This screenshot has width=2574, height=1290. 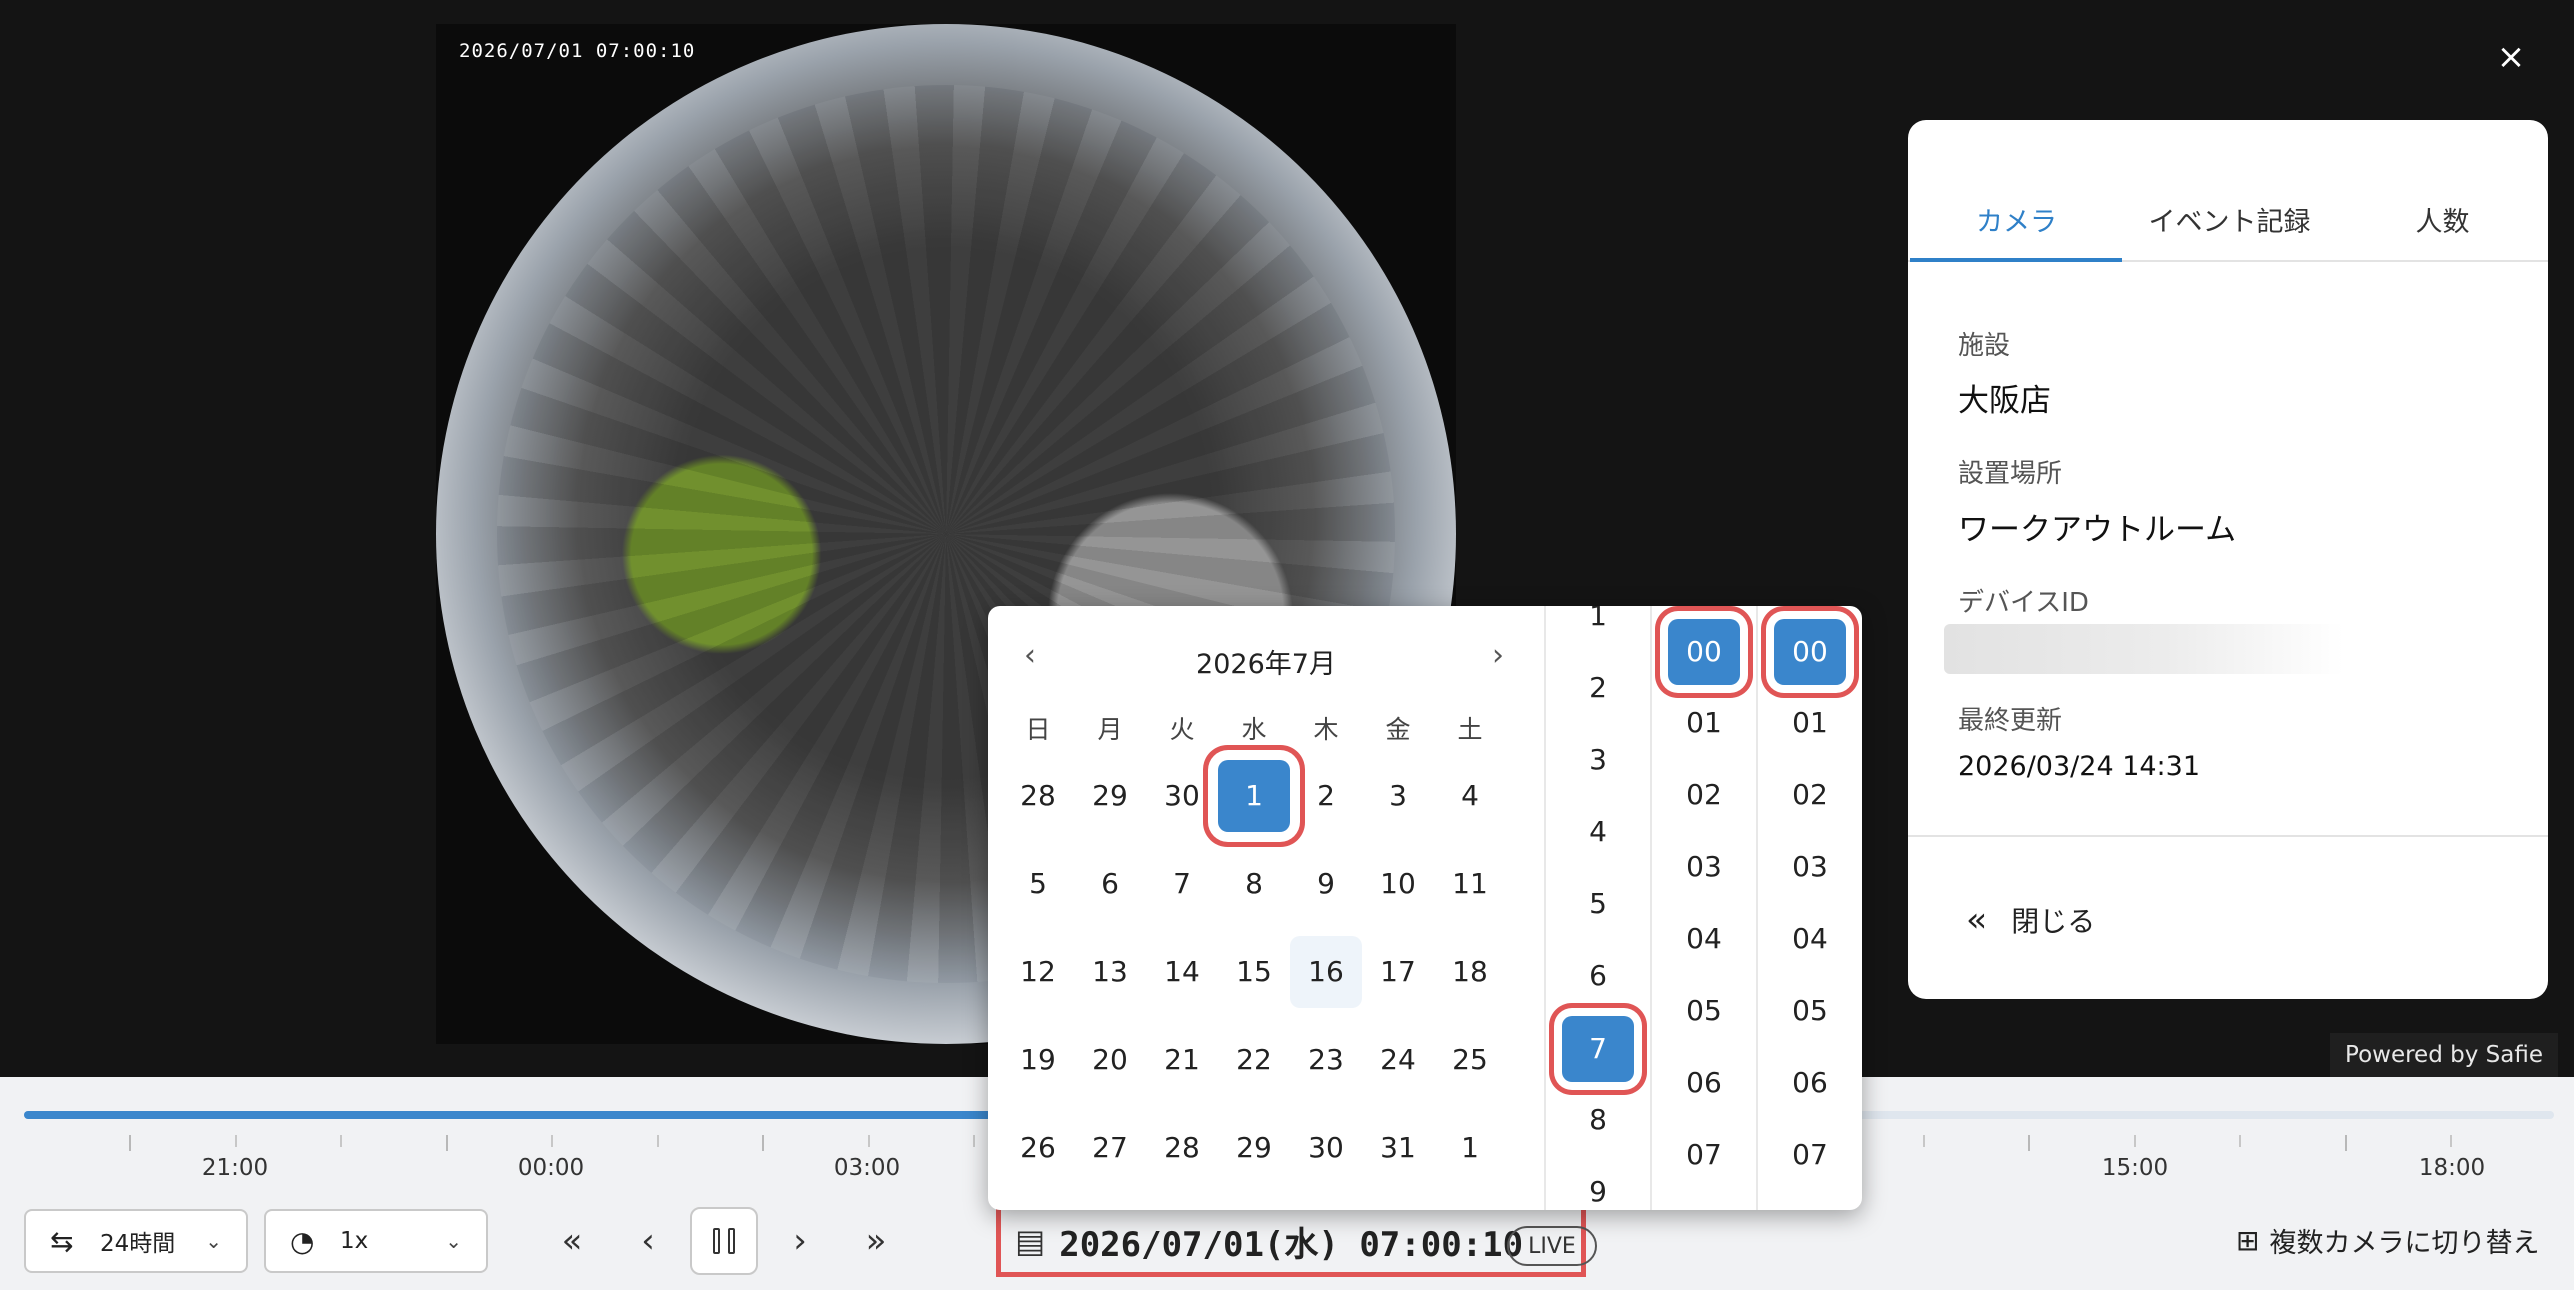 What do you see at coordinates (1598, 760) in the screenshot?
I see `hour-option: 3` at bounding box center [1598, 760].